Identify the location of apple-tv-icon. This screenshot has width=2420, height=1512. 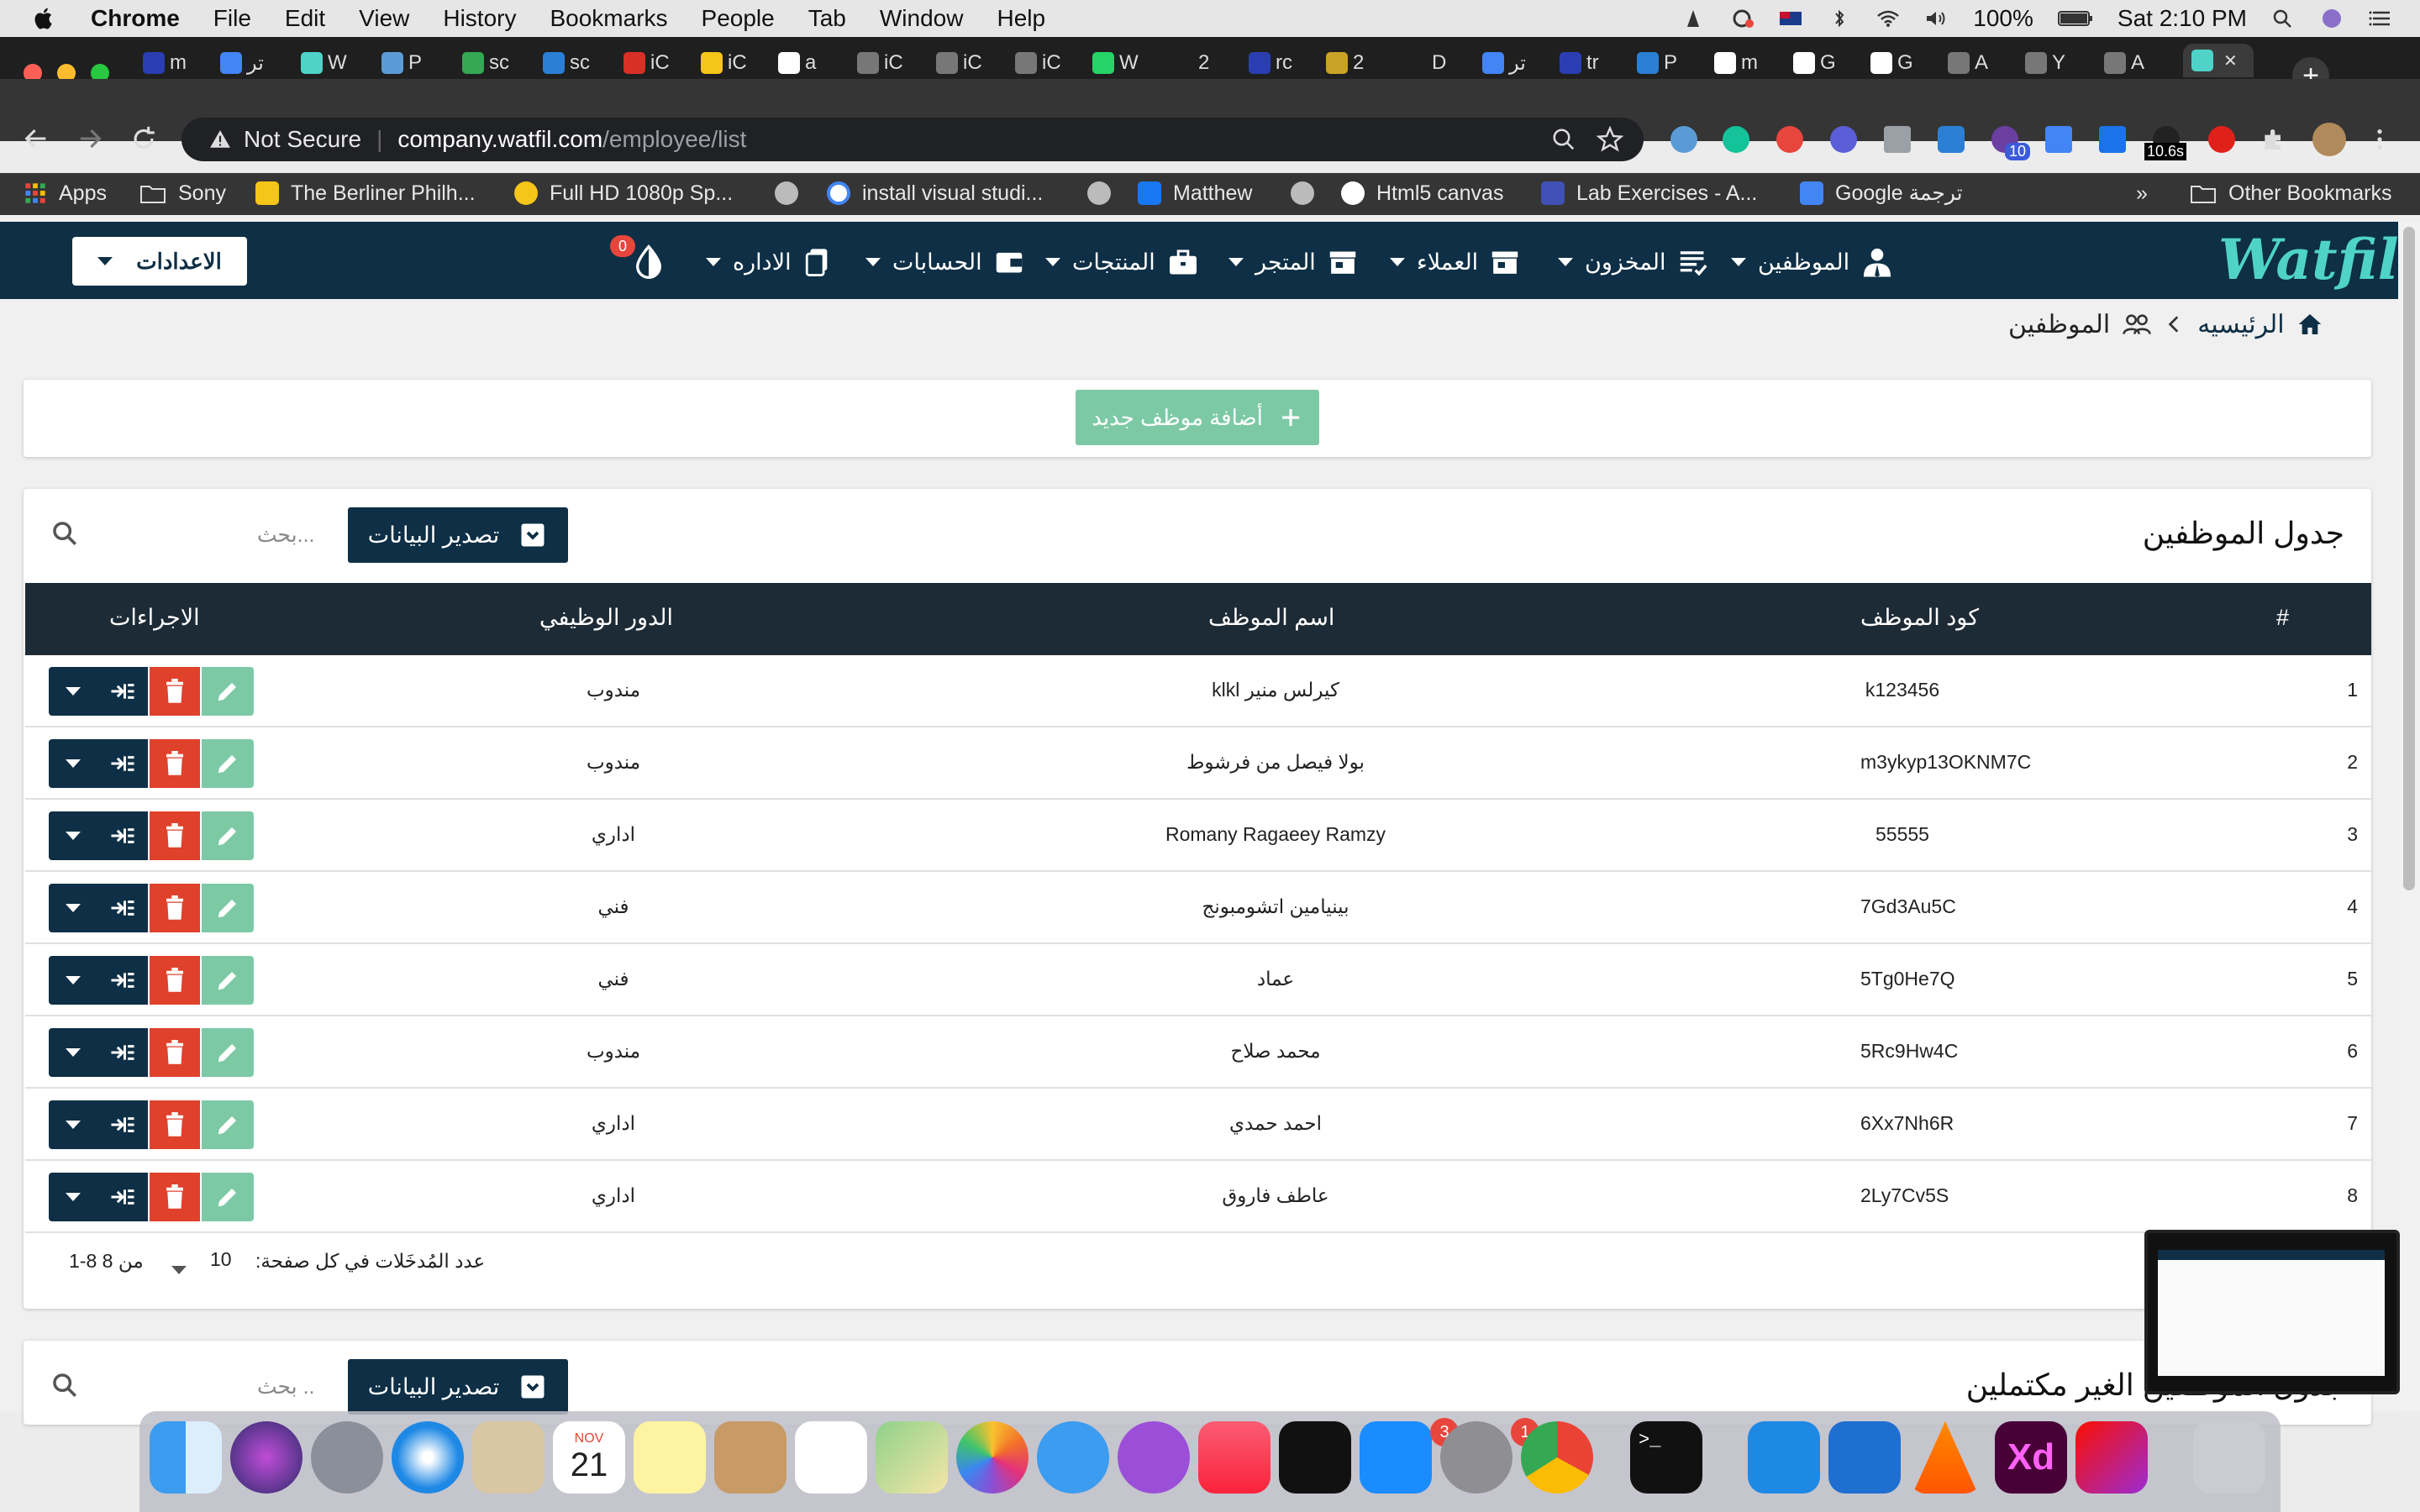
(1315, 1457).